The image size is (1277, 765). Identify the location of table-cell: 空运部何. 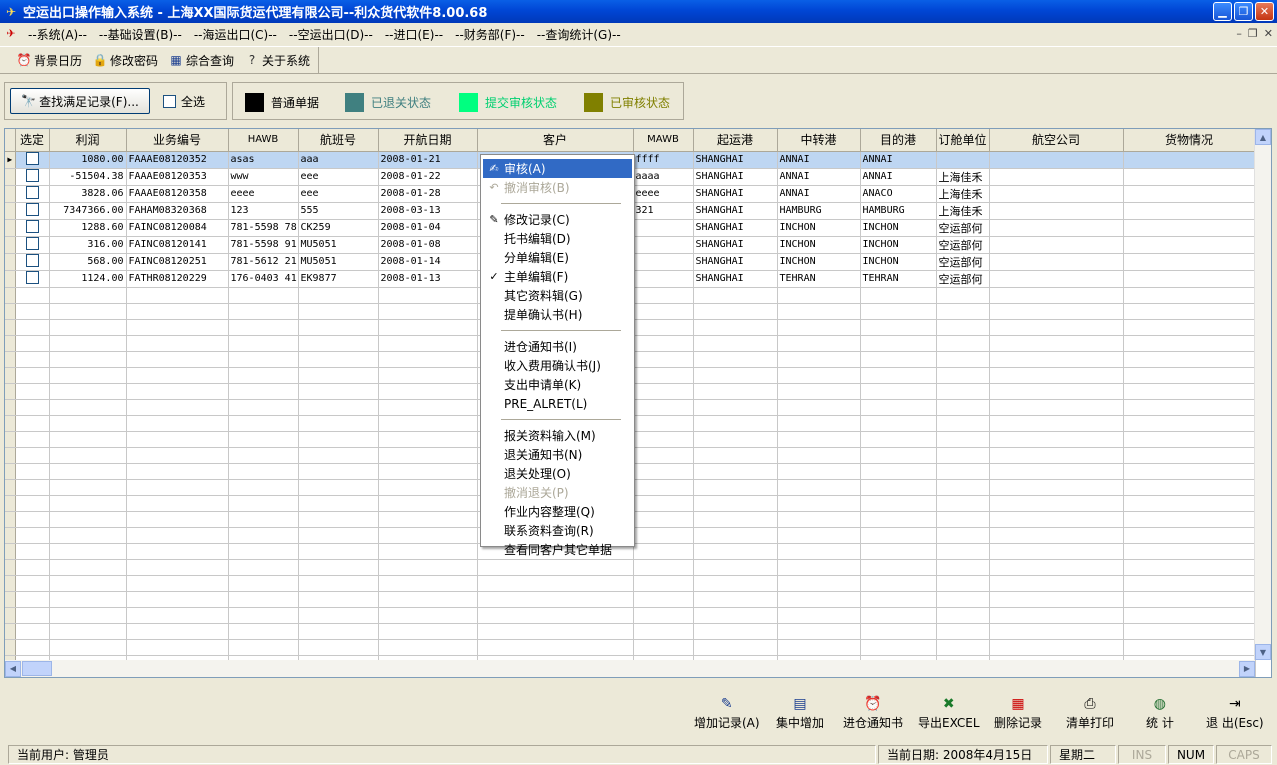
(963, 279).